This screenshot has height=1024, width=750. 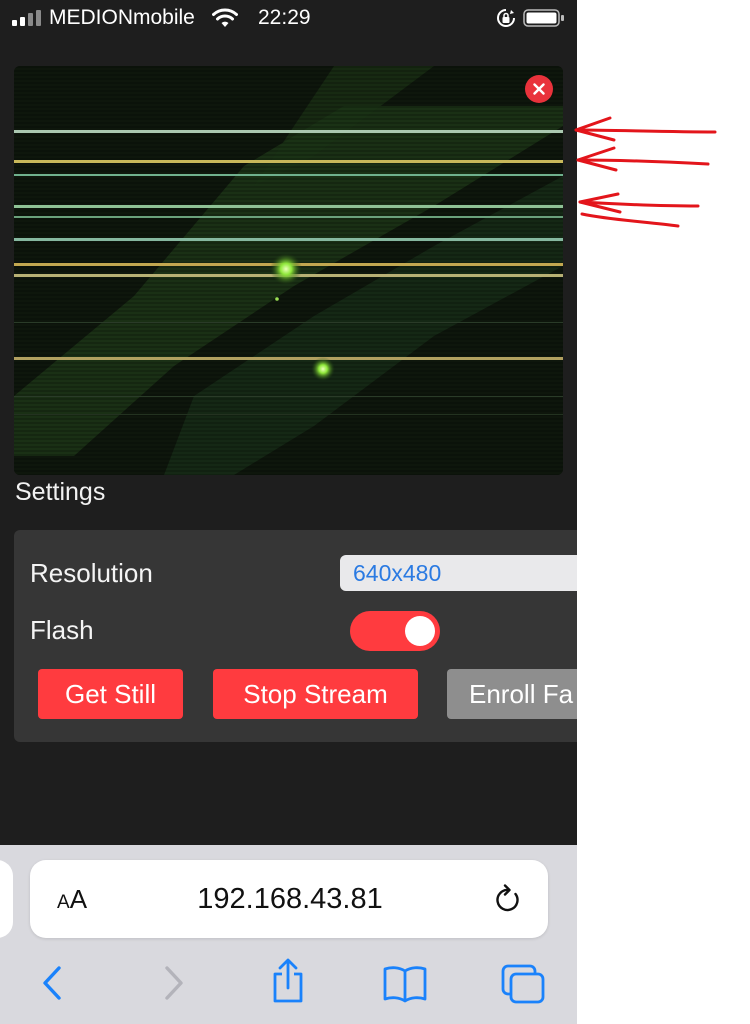 I want to click on stop-stream-button: Stop Stream, so click(x=315, y=694).